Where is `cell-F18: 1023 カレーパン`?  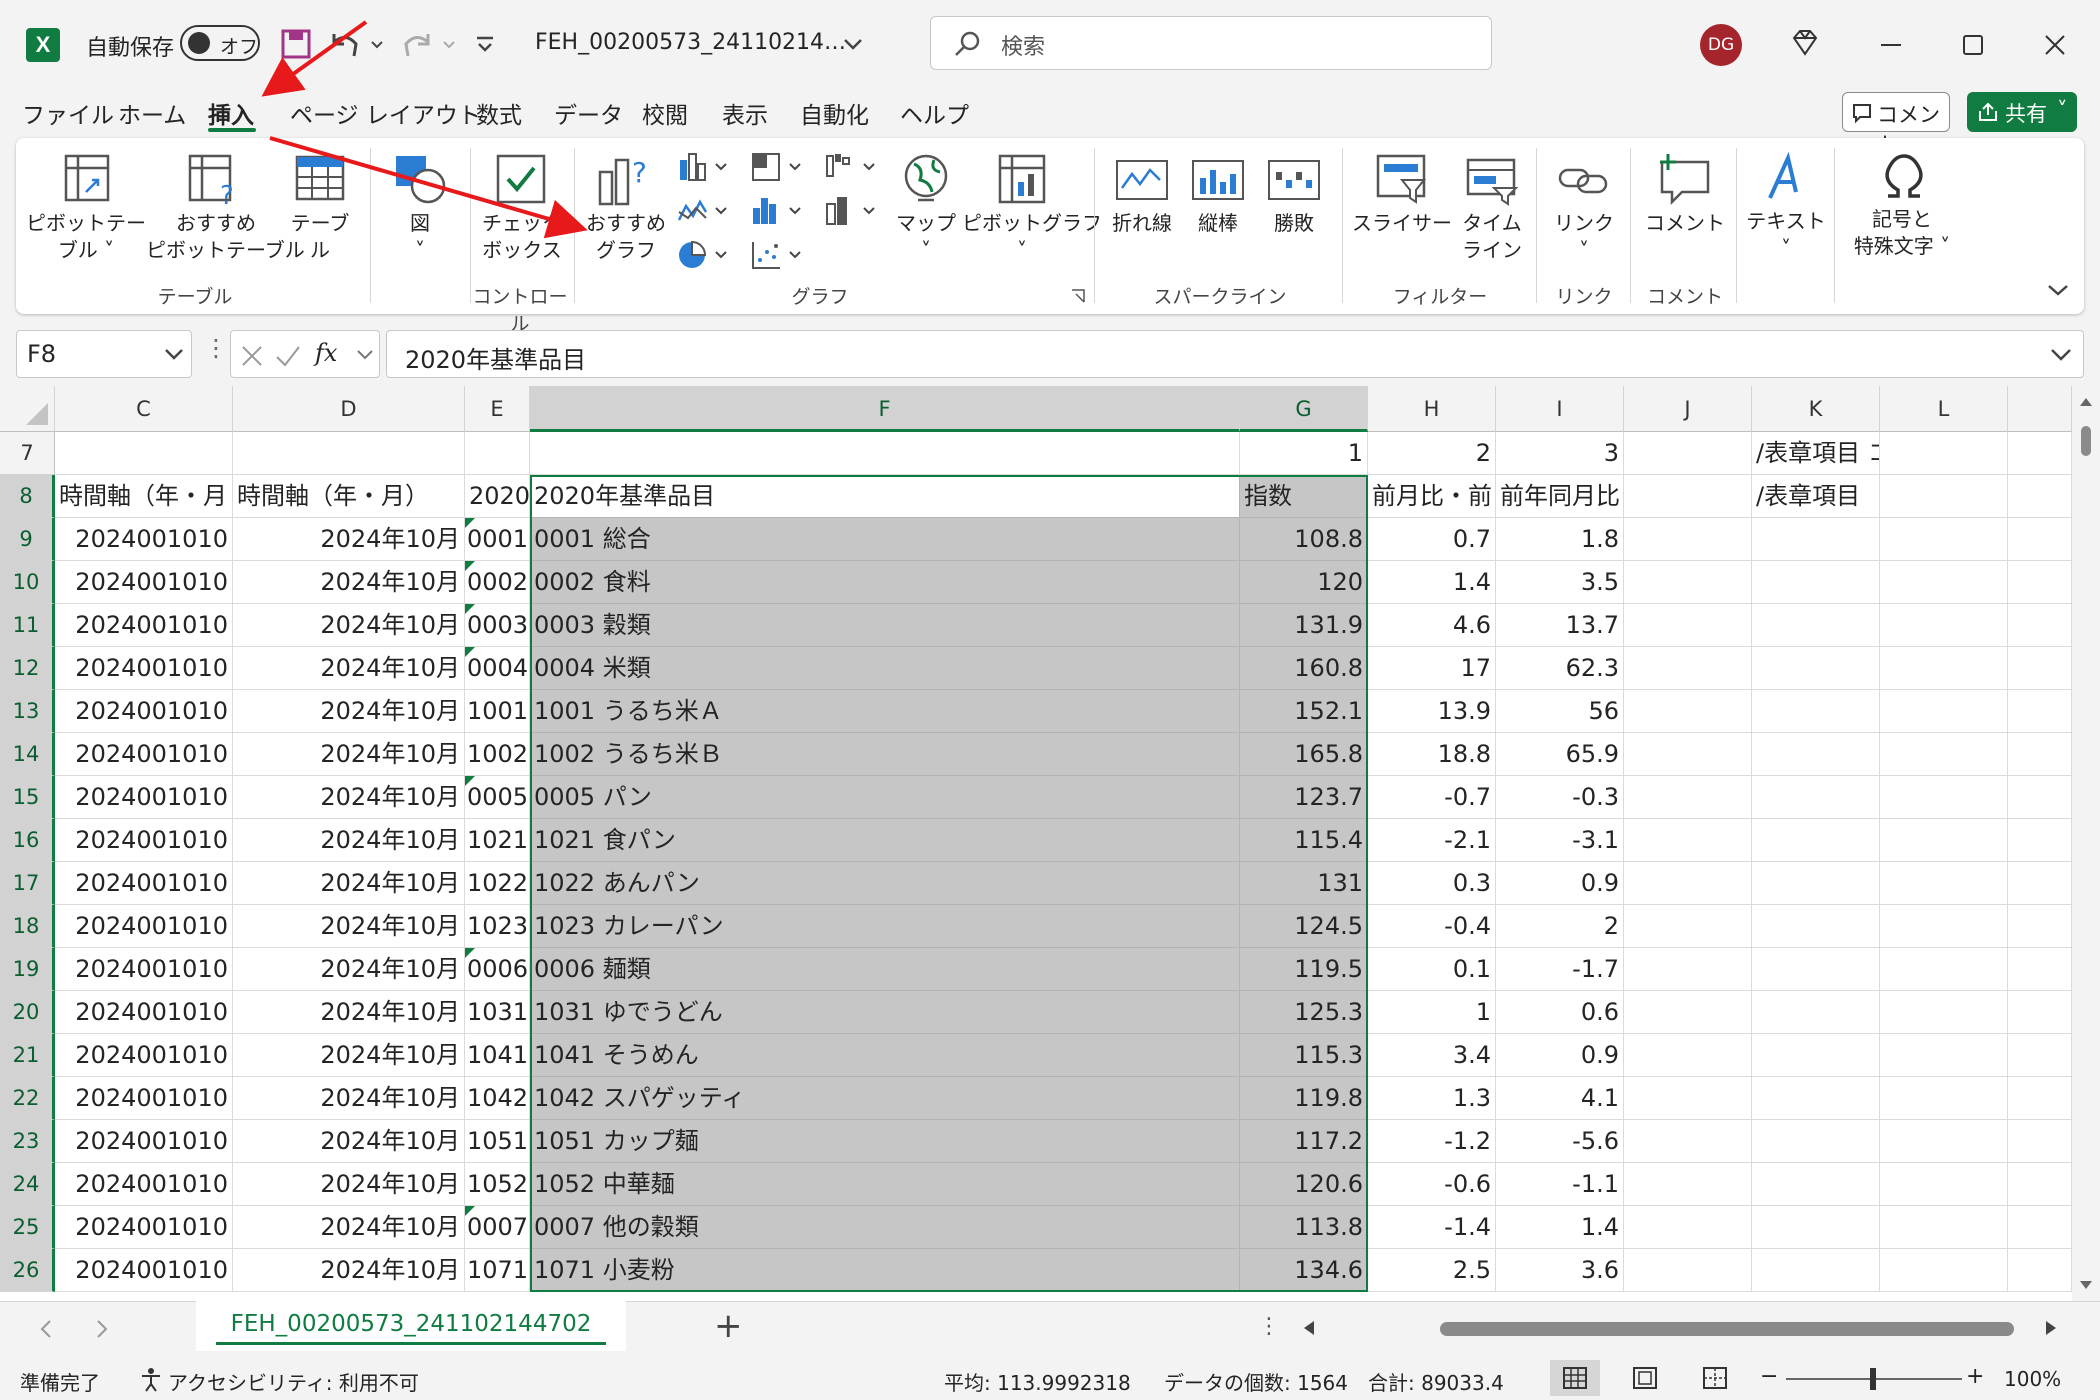
cell-F18: 1023 カレーパン is located at coordinates (885, 926).